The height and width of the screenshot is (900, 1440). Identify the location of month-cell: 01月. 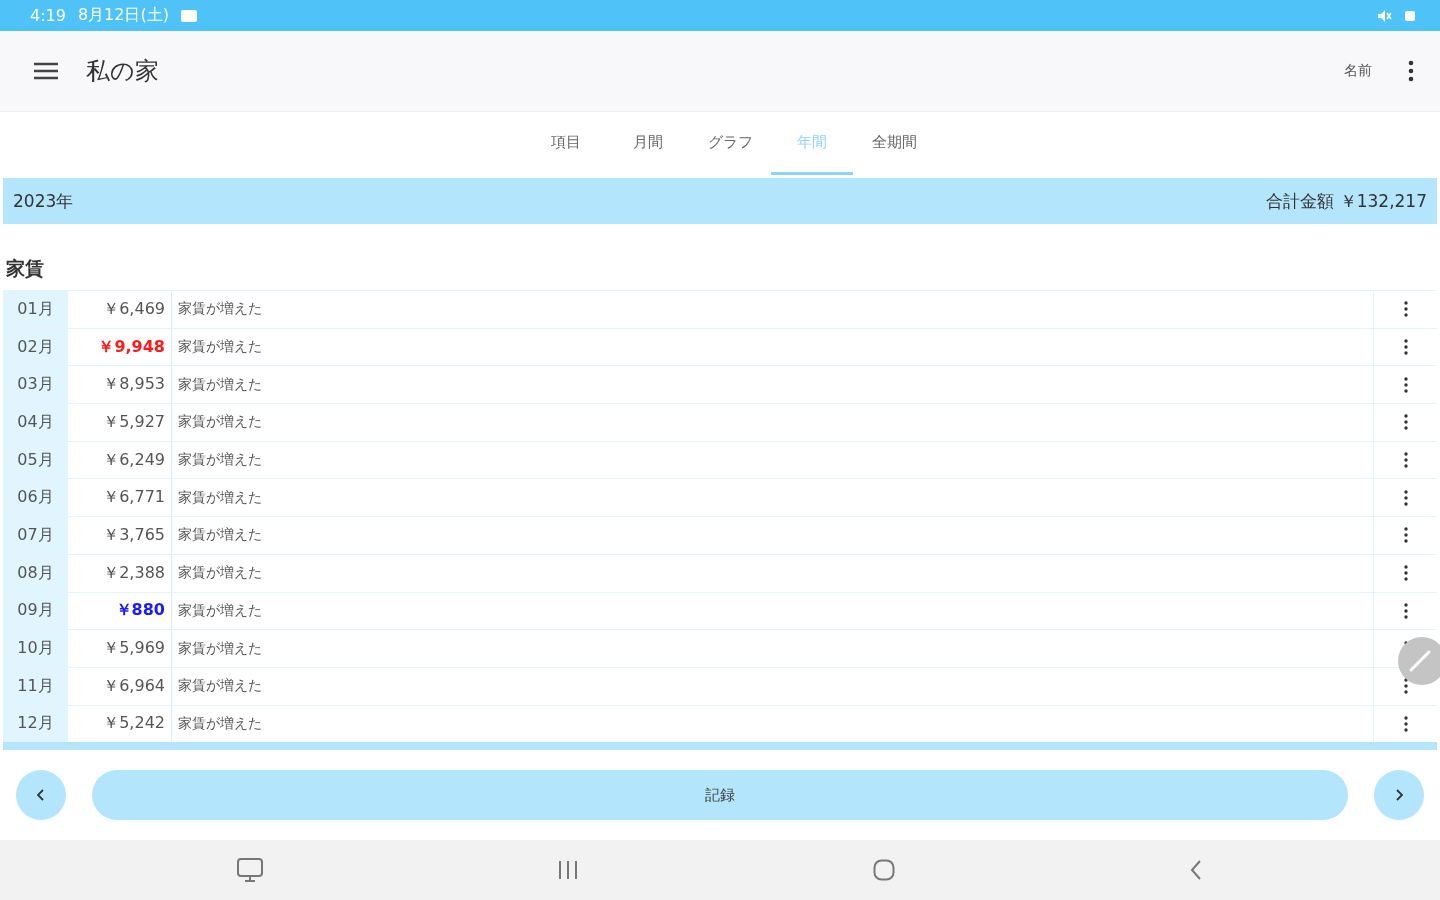
(35, 309).